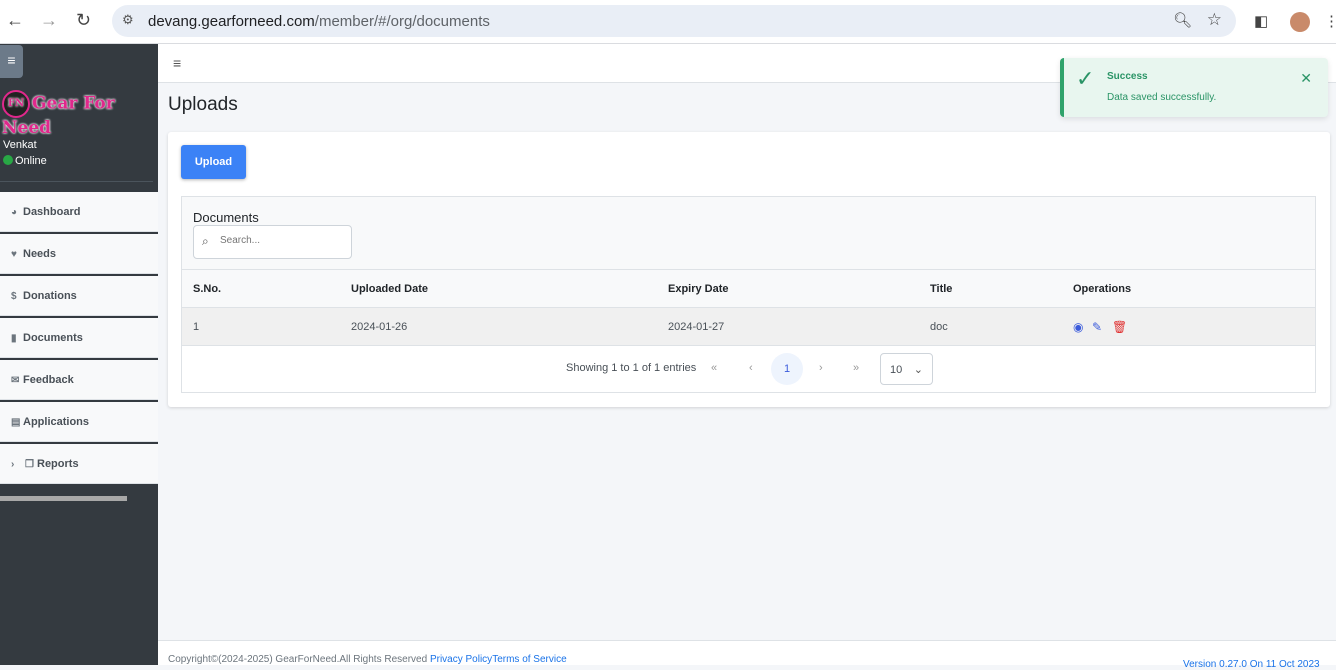 The height and width of the screenshot is (670, 1336). What do you see at coordinates (1330, 21) in the screenshot?
I see `menu-icon: ⋮` at bounding box center [1330, 21].